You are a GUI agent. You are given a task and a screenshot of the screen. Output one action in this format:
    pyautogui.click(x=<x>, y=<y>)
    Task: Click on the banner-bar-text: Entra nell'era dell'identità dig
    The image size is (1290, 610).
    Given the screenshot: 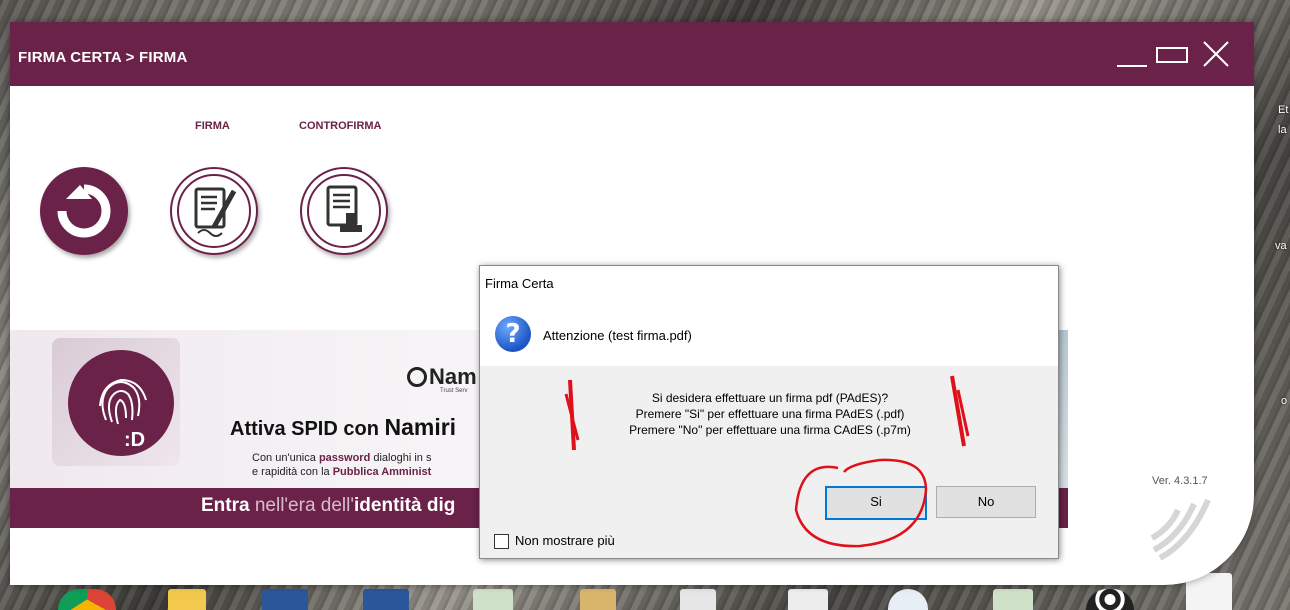 What is the action you would take?
    pyautogui.click(x=328, y=505)
    